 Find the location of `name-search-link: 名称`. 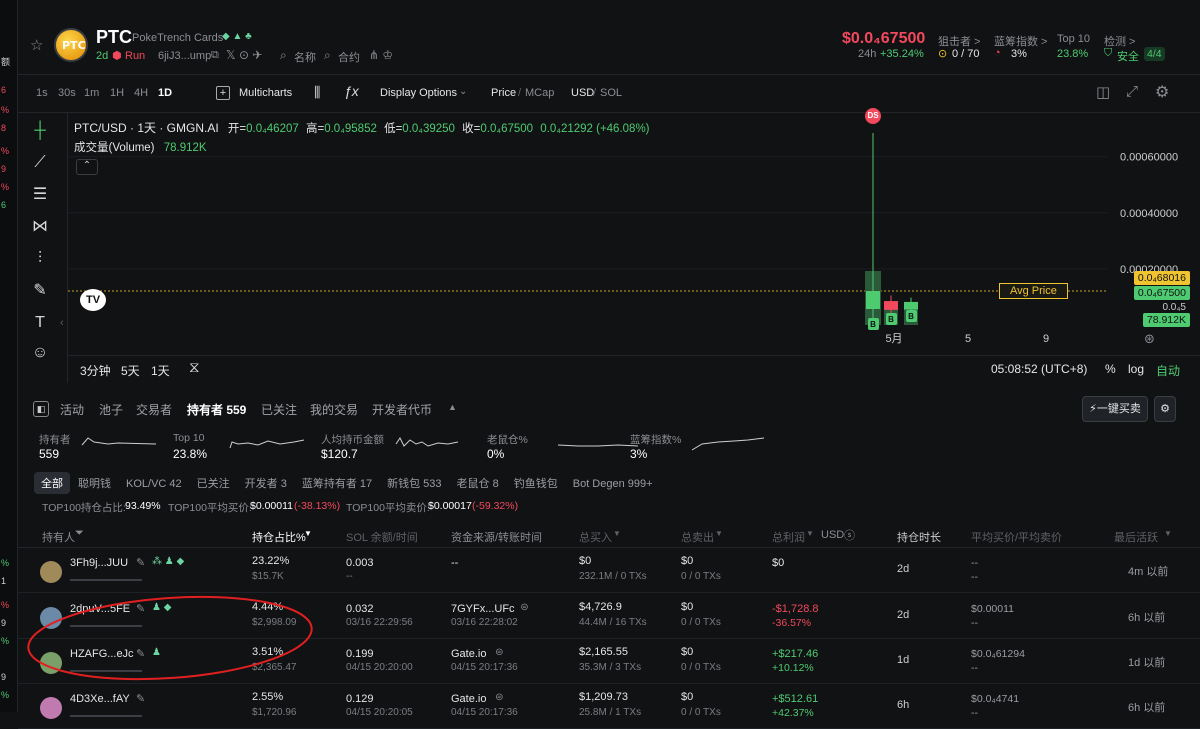

name-search-link: 名称 is located at coordinates (305, 57).